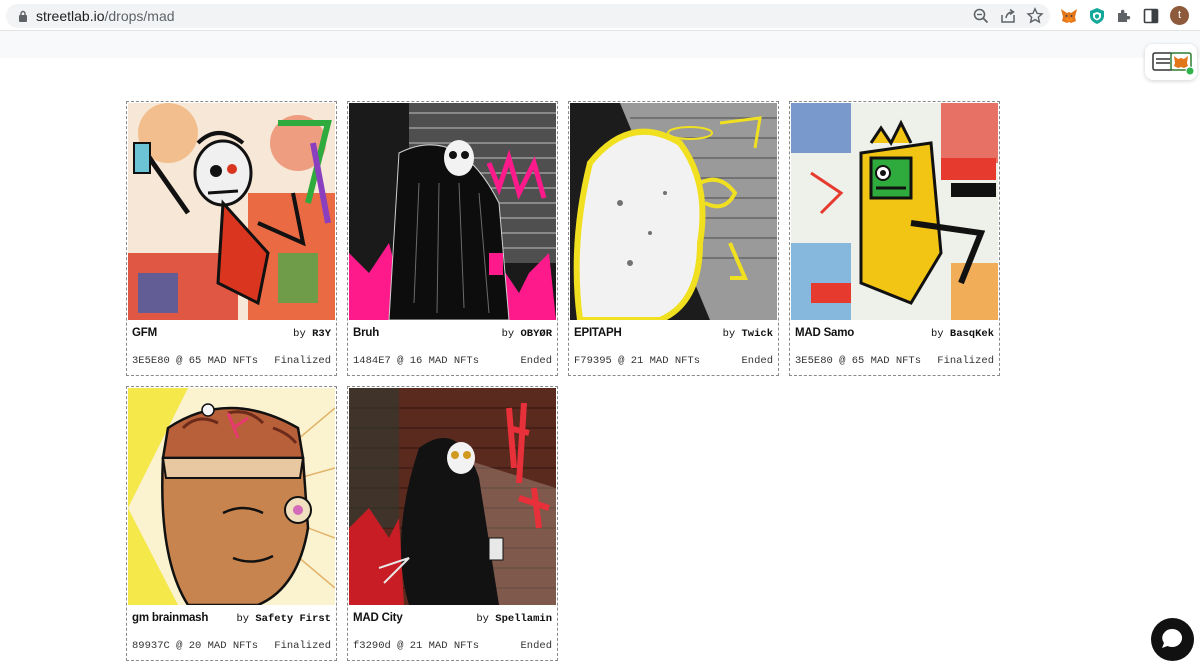  What do you see at coordinates (637, 361) in the screenshot?
I see `drop-meta: F79395 @ 21 MAD NFTs` at bounding box center [637, 361].